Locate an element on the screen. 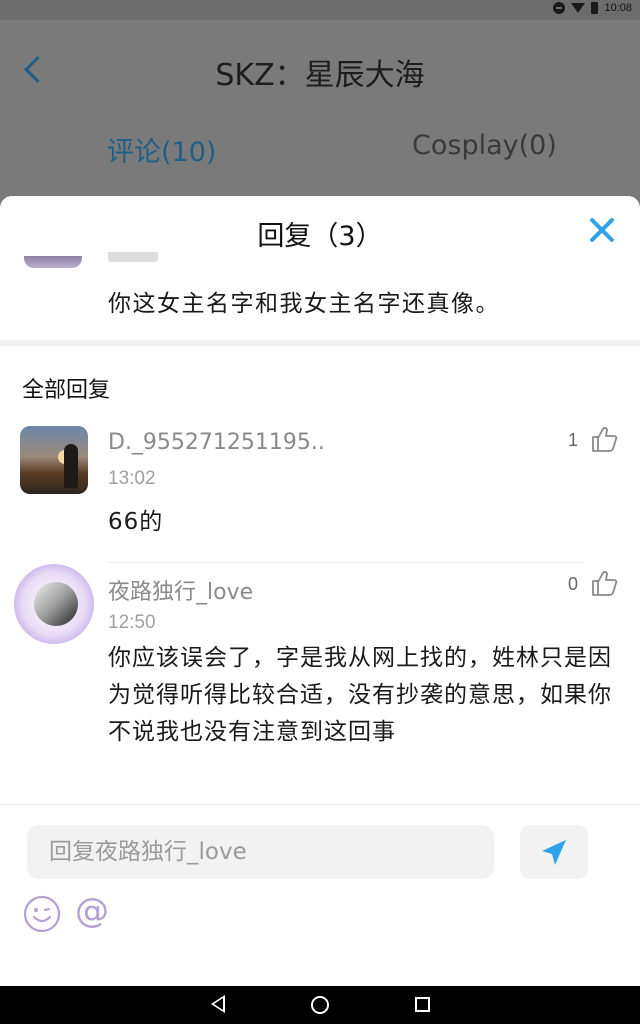  status-bar: 10:08 is located at coordinates (320, 10).